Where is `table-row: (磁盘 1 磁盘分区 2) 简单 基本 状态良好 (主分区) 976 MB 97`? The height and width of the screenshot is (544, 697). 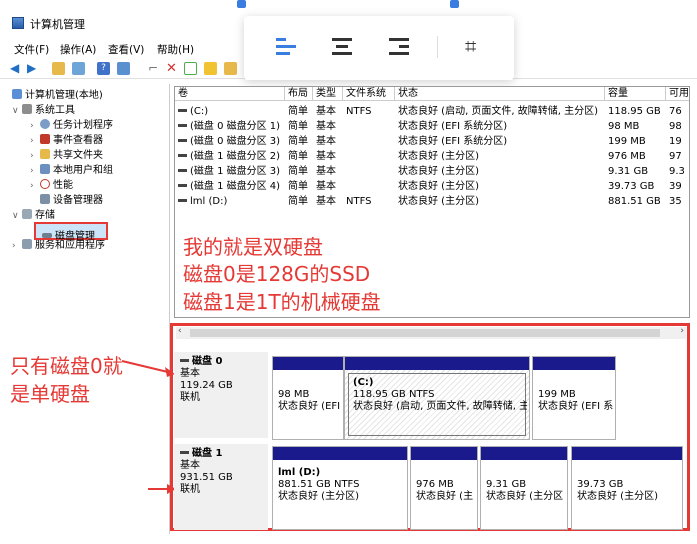 table-row: (磁盘 1 磁盘分区 2) 简单 基本 状态良好 (主分区) 976 MB 97 is located at coordinates (432, 156).